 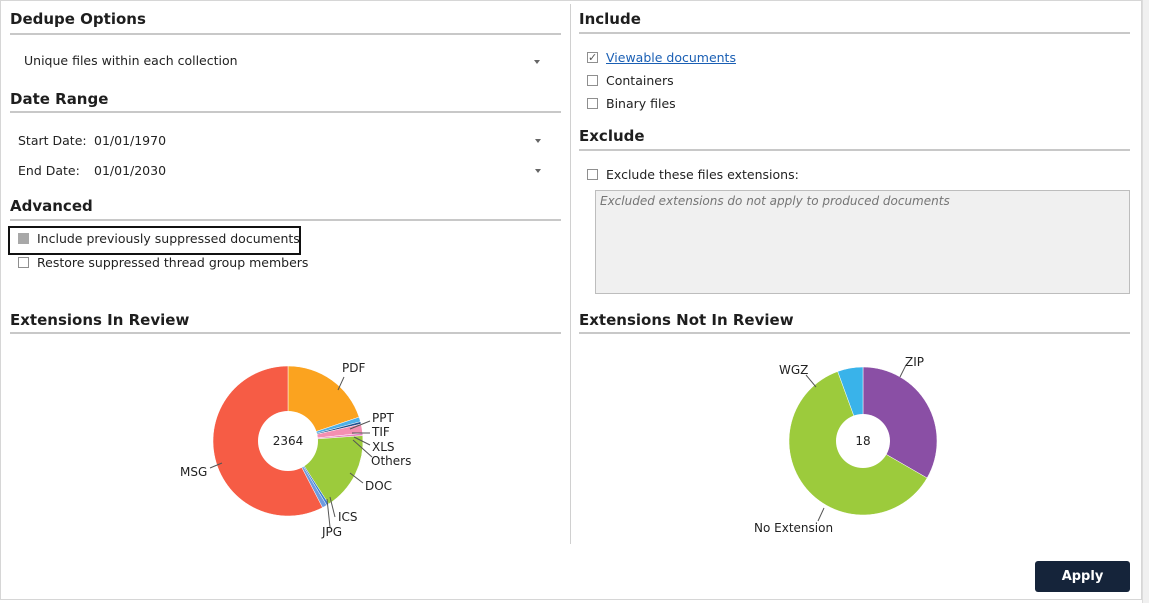 What do you see at coordinates (640, 80) in the screenshot?
I see `containers-label: Containers` at bounding box center [640, 80].